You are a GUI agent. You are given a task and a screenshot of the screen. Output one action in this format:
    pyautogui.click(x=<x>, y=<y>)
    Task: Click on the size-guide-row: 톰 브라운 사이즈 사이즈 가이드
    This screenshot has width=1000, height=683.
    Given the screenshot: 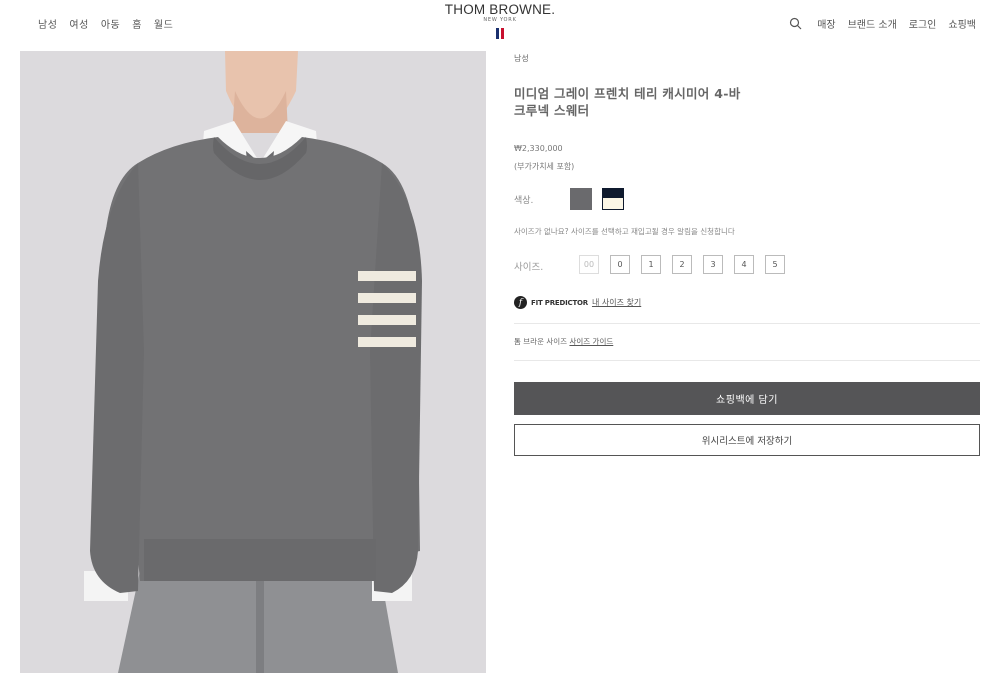 What is the action you would take?
    pyautogui.click(x=563, y=341)
    